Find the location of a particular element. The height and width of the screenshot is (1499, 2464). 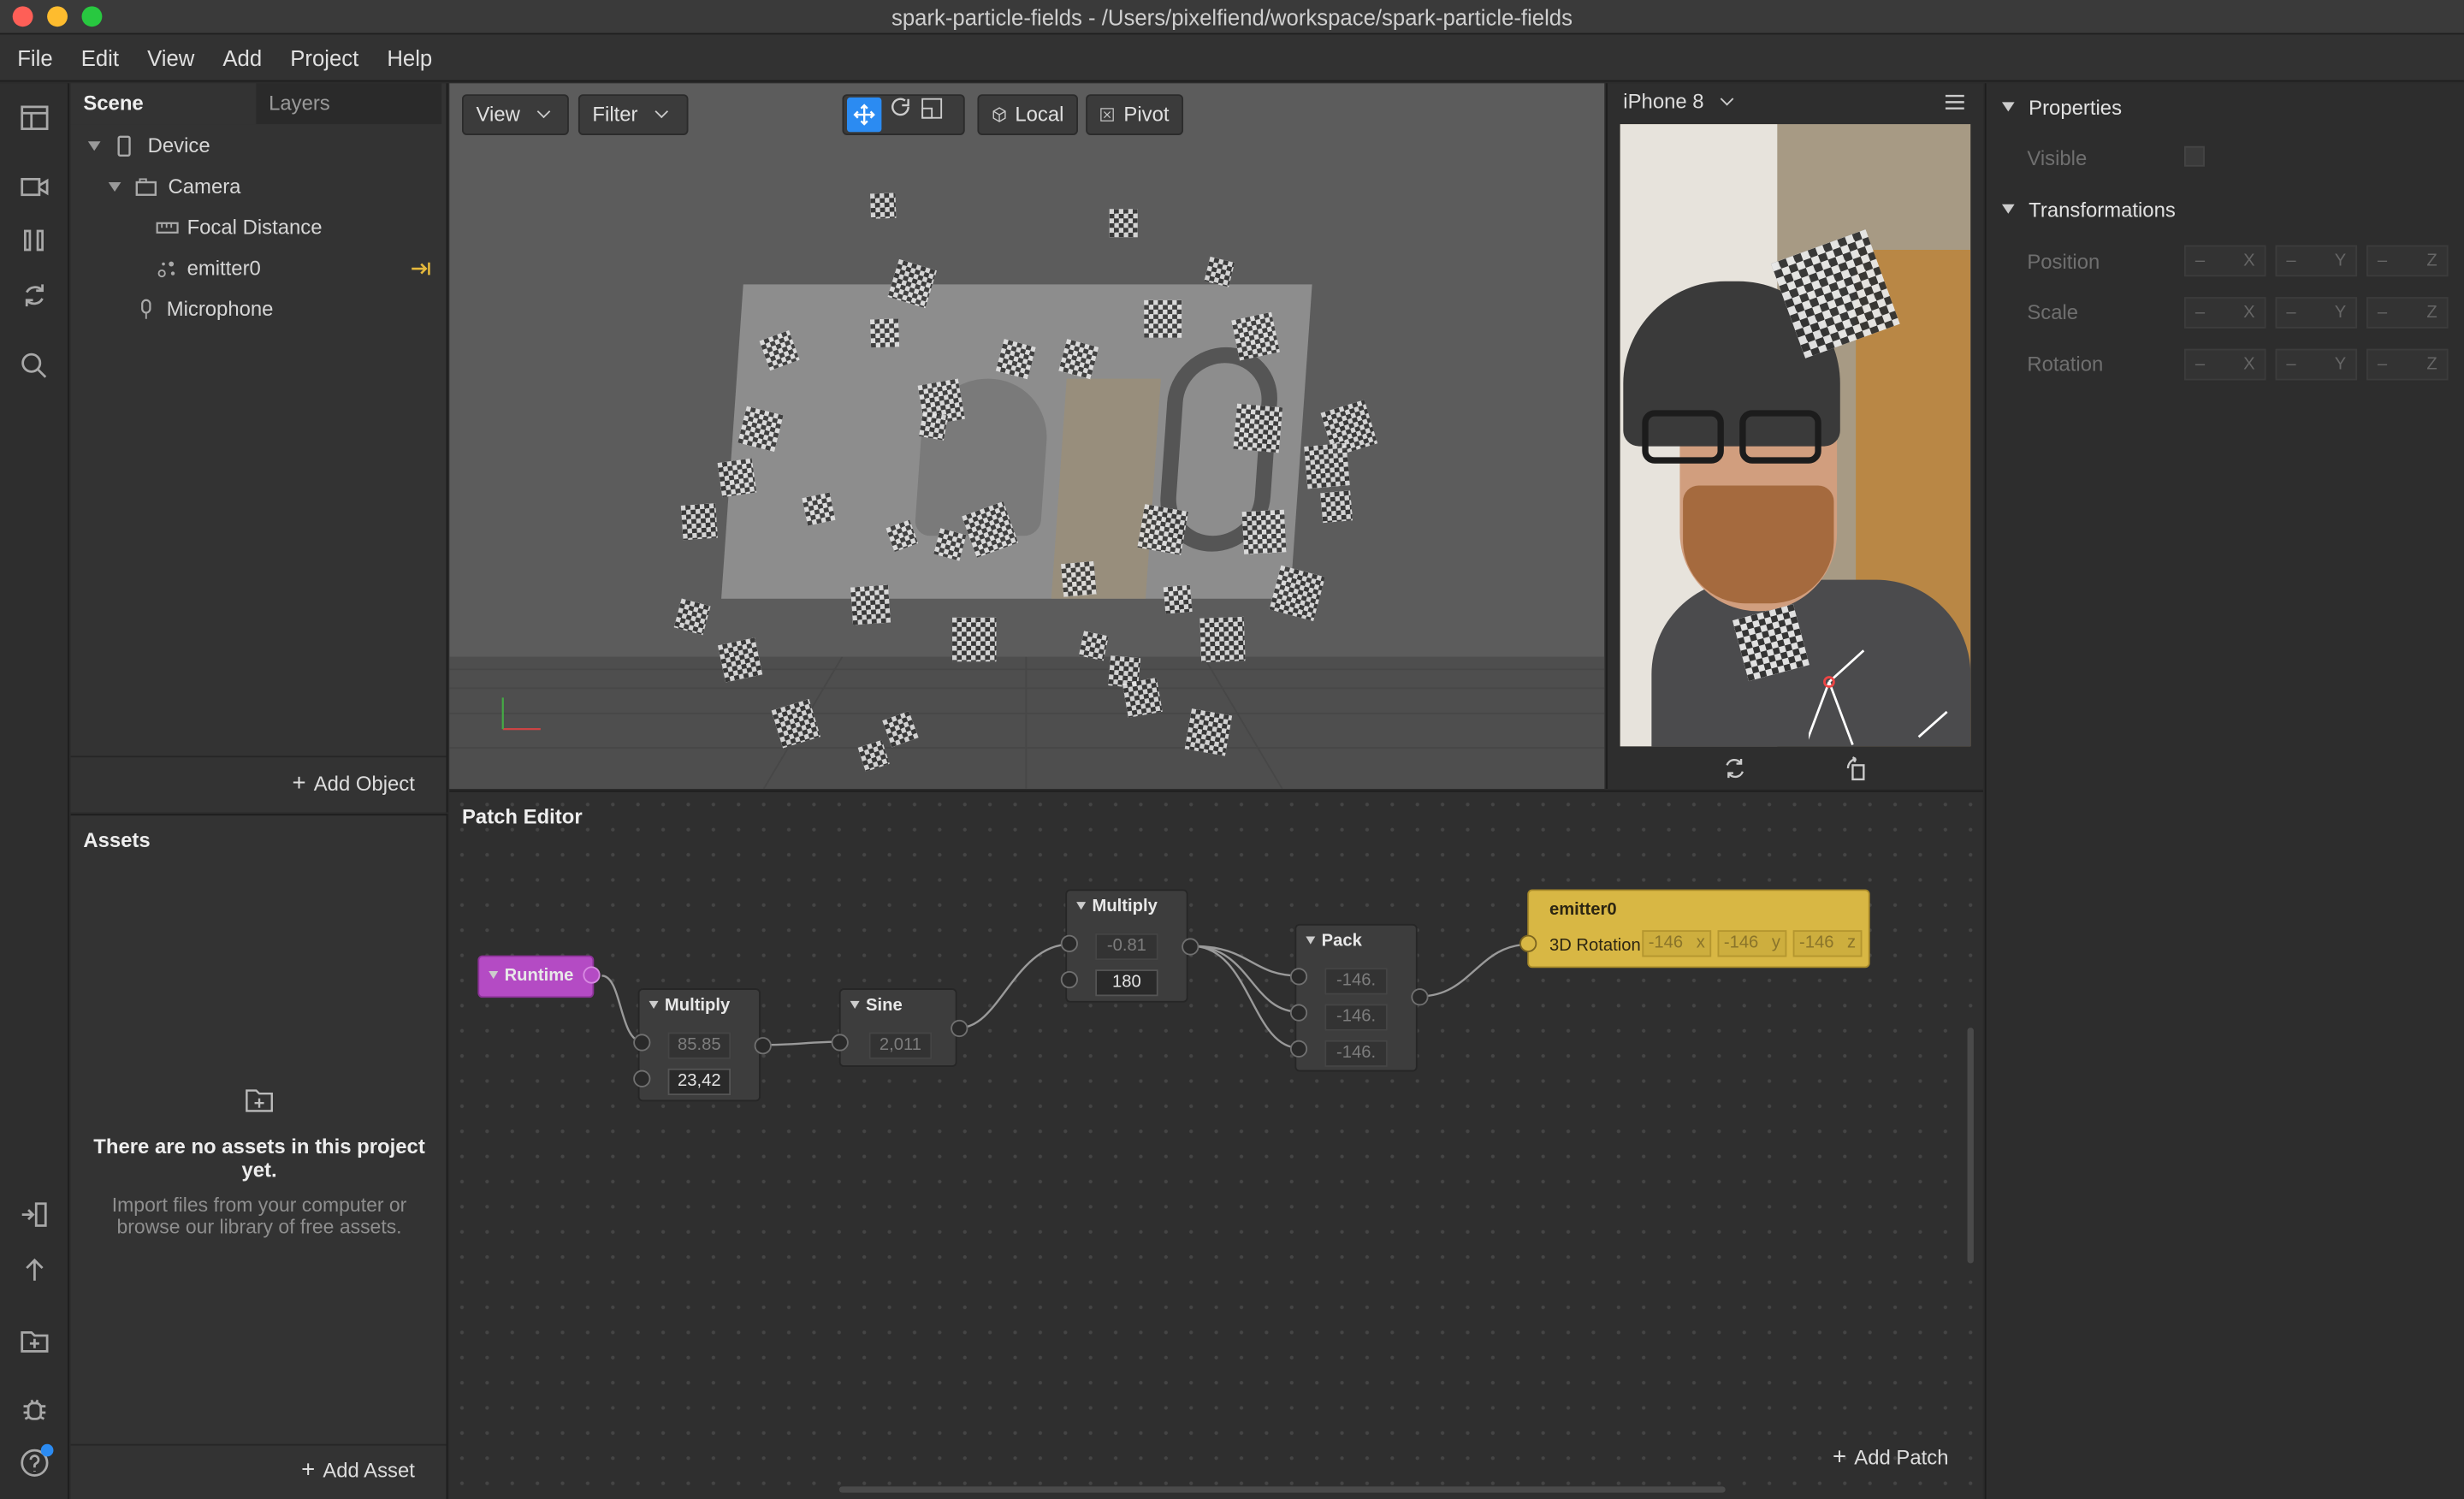

runtime-node: Runtime is located at coordinates (536, 976).